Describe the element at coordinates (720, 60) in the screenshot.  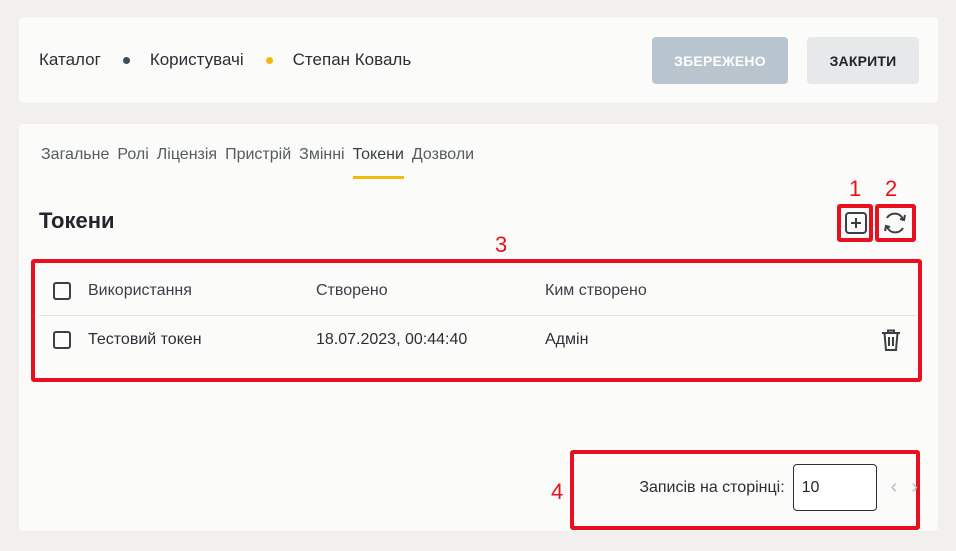
I see `saved-button: ЗБЕРЕЖЕНО` at that location.